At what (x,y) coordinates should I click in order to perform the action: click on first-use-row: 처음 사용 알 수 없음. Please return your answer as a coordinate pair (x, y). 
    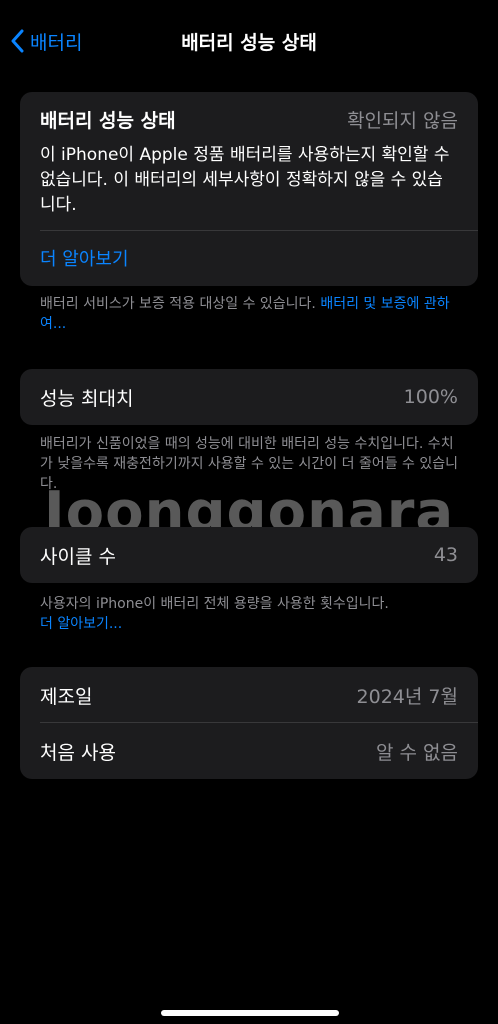
    Looking at the image, I should click on (249, 751).